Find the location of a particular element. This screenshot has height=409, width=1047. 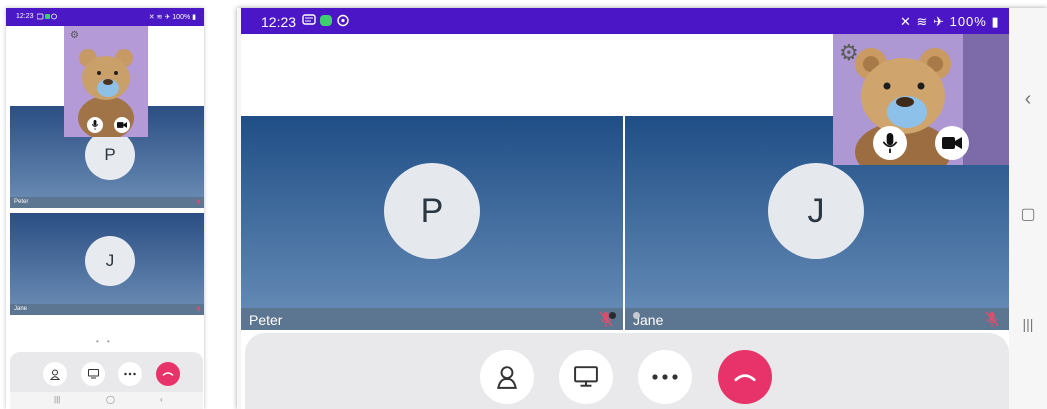

share-screen-button-small is located at coordinates (93, 374).